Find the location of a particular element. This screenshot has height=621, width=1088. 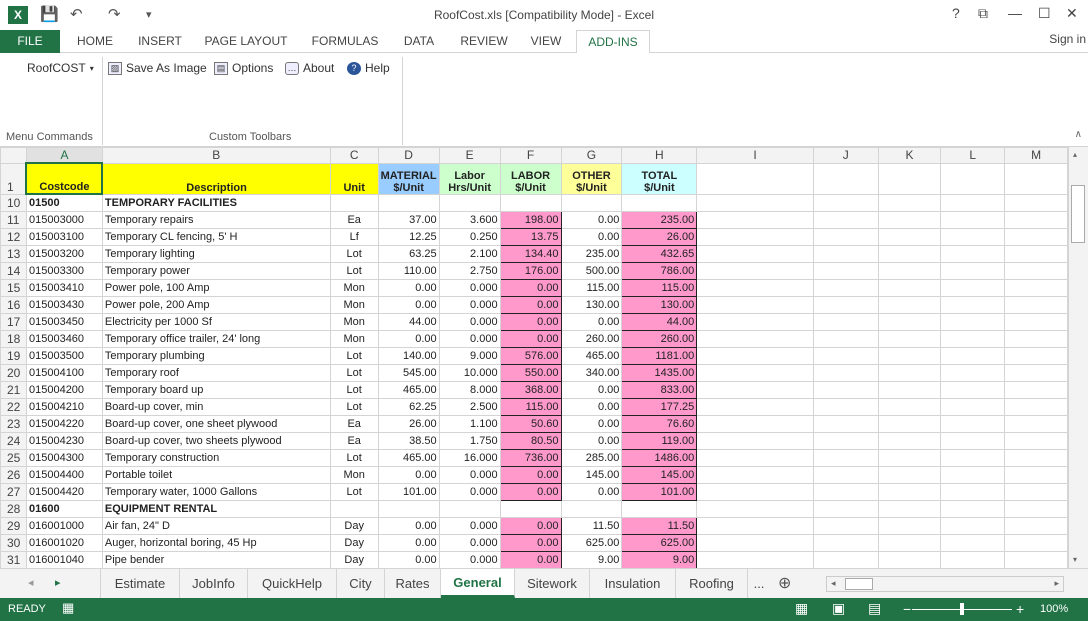

cell-costcode: 015003000 is located at coordinates (64, 219).